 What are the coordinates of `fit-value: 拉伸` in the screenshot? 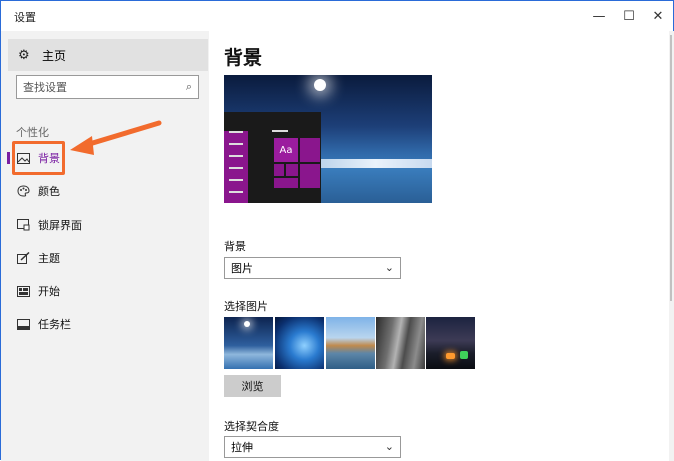 It's located at (242, 447).